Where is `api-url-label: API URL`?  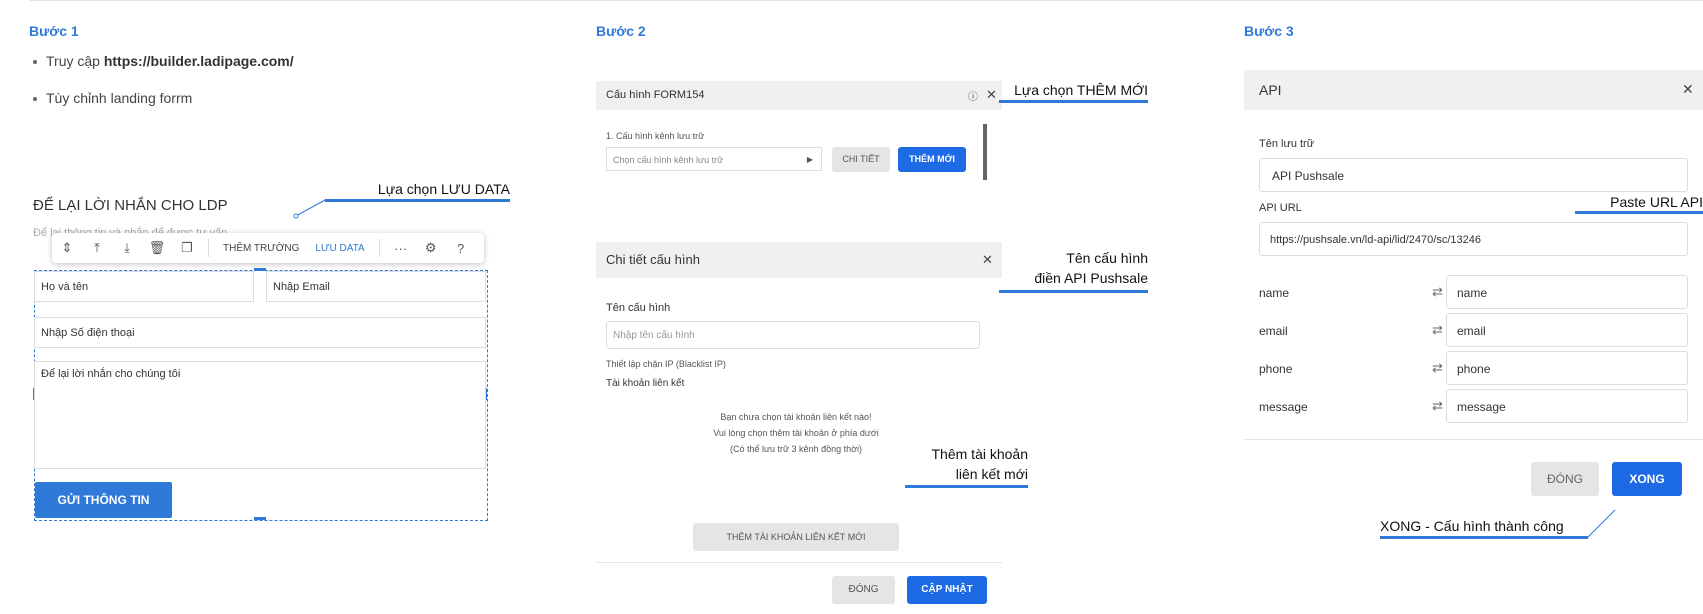 api-url-label: API URL is located at coordinates (1280, 208).